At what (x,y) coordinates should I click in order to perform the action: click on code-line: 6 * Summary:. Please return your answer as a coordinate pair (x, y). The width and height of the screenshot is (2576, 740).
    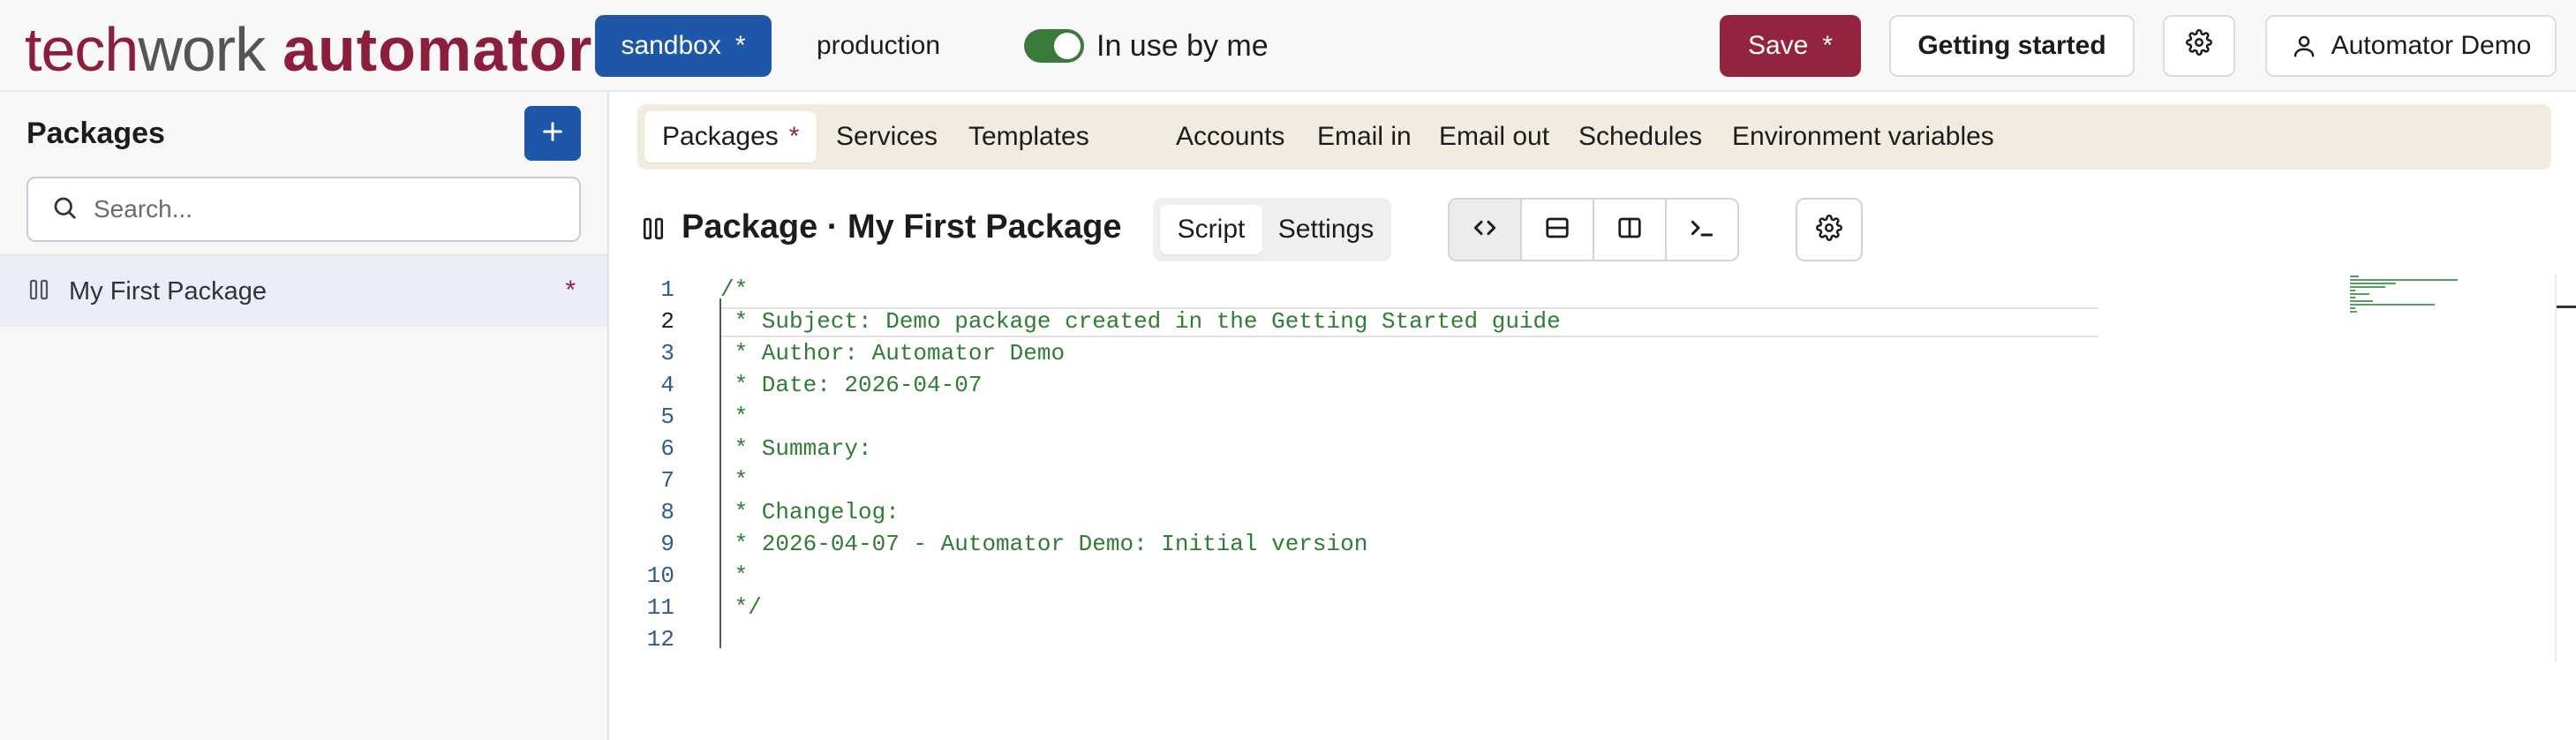
    Looking at the image, I should click on (1586, 448).